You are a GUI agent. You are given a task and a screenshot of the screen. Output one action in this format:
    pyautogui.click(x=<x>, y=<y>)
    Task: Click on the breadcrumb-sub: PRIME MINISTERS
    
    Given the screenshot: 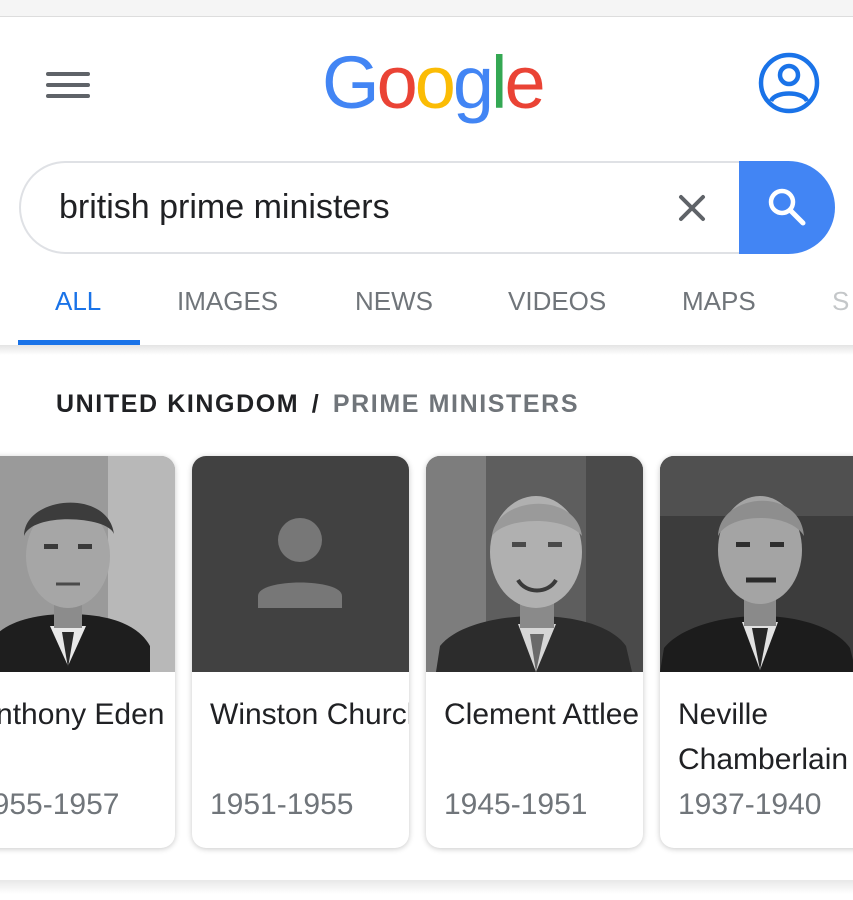 What is the action you would take?
    pyautogui.click(x=456, y=404)
    